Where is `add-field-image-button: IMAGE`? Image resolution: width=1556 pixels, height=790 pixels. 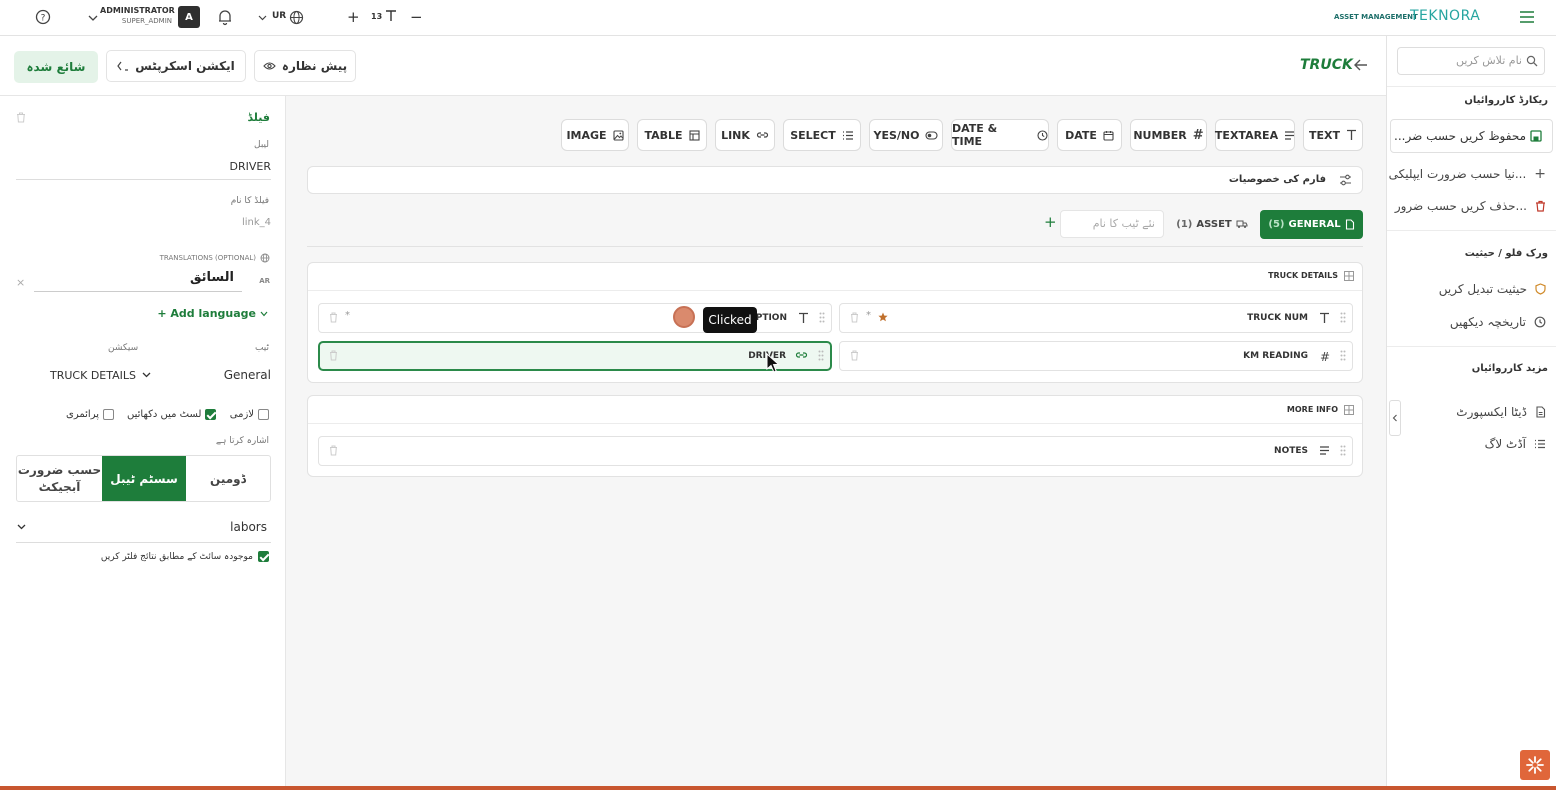
add-field-image-button: IMAGE is located at coordinates (595, 135).